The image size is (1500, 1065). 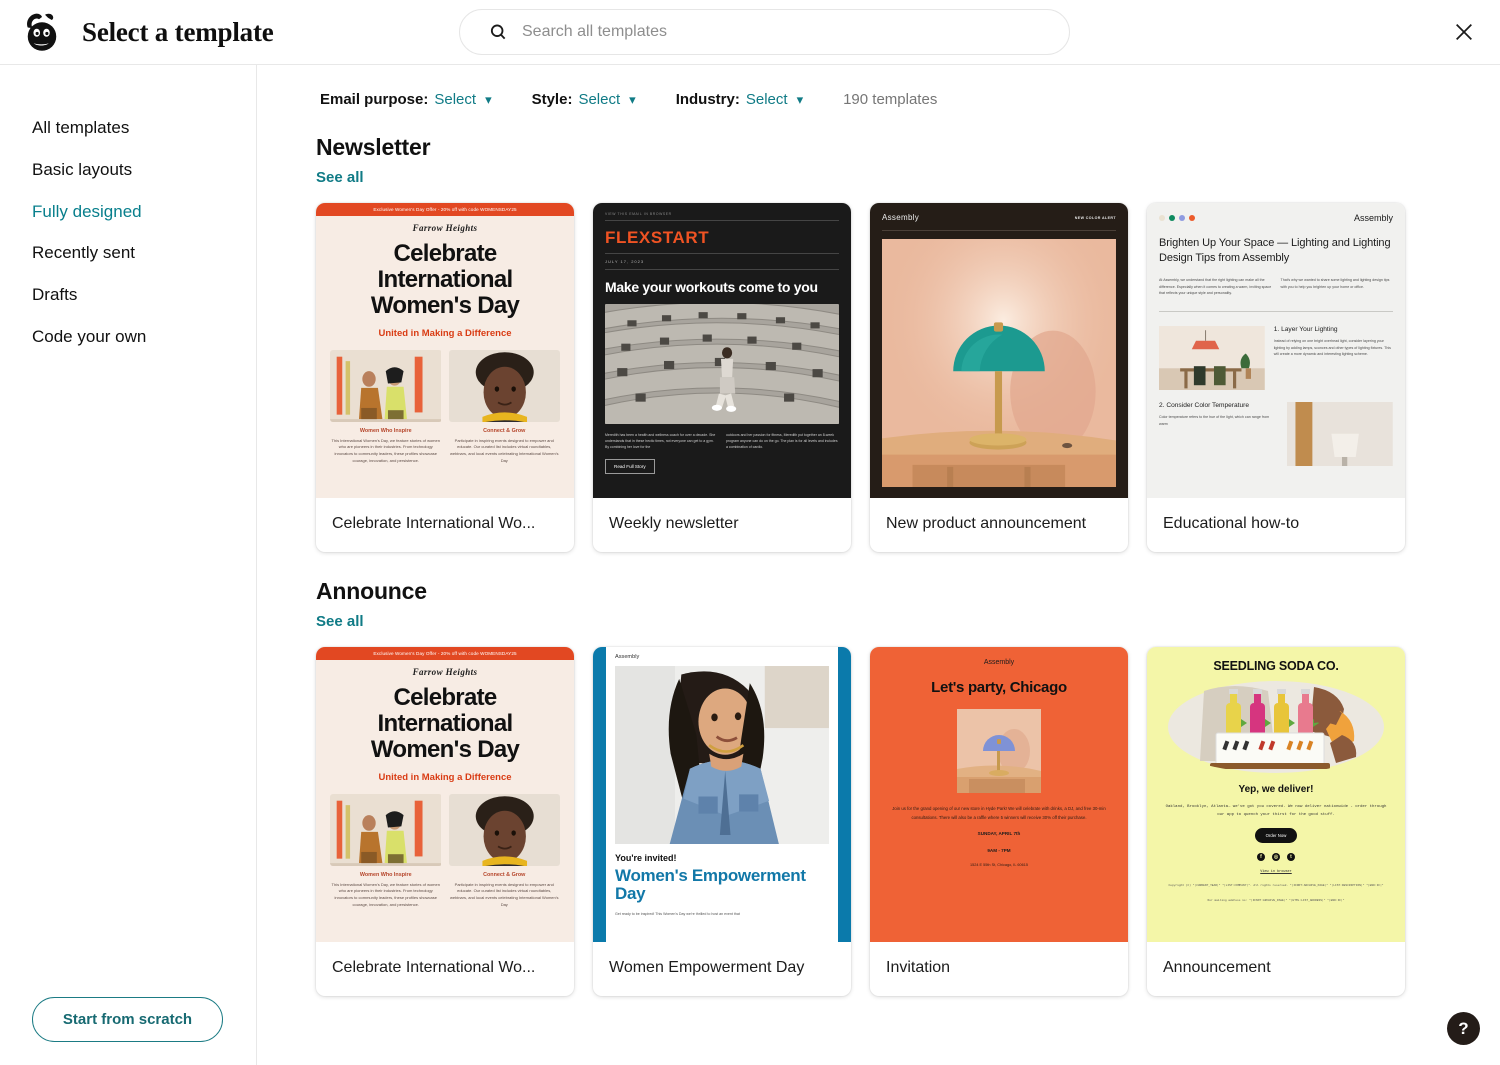 I want to click on start-from-scratch-button: Start from scratch, so click(x=127, y=1019).